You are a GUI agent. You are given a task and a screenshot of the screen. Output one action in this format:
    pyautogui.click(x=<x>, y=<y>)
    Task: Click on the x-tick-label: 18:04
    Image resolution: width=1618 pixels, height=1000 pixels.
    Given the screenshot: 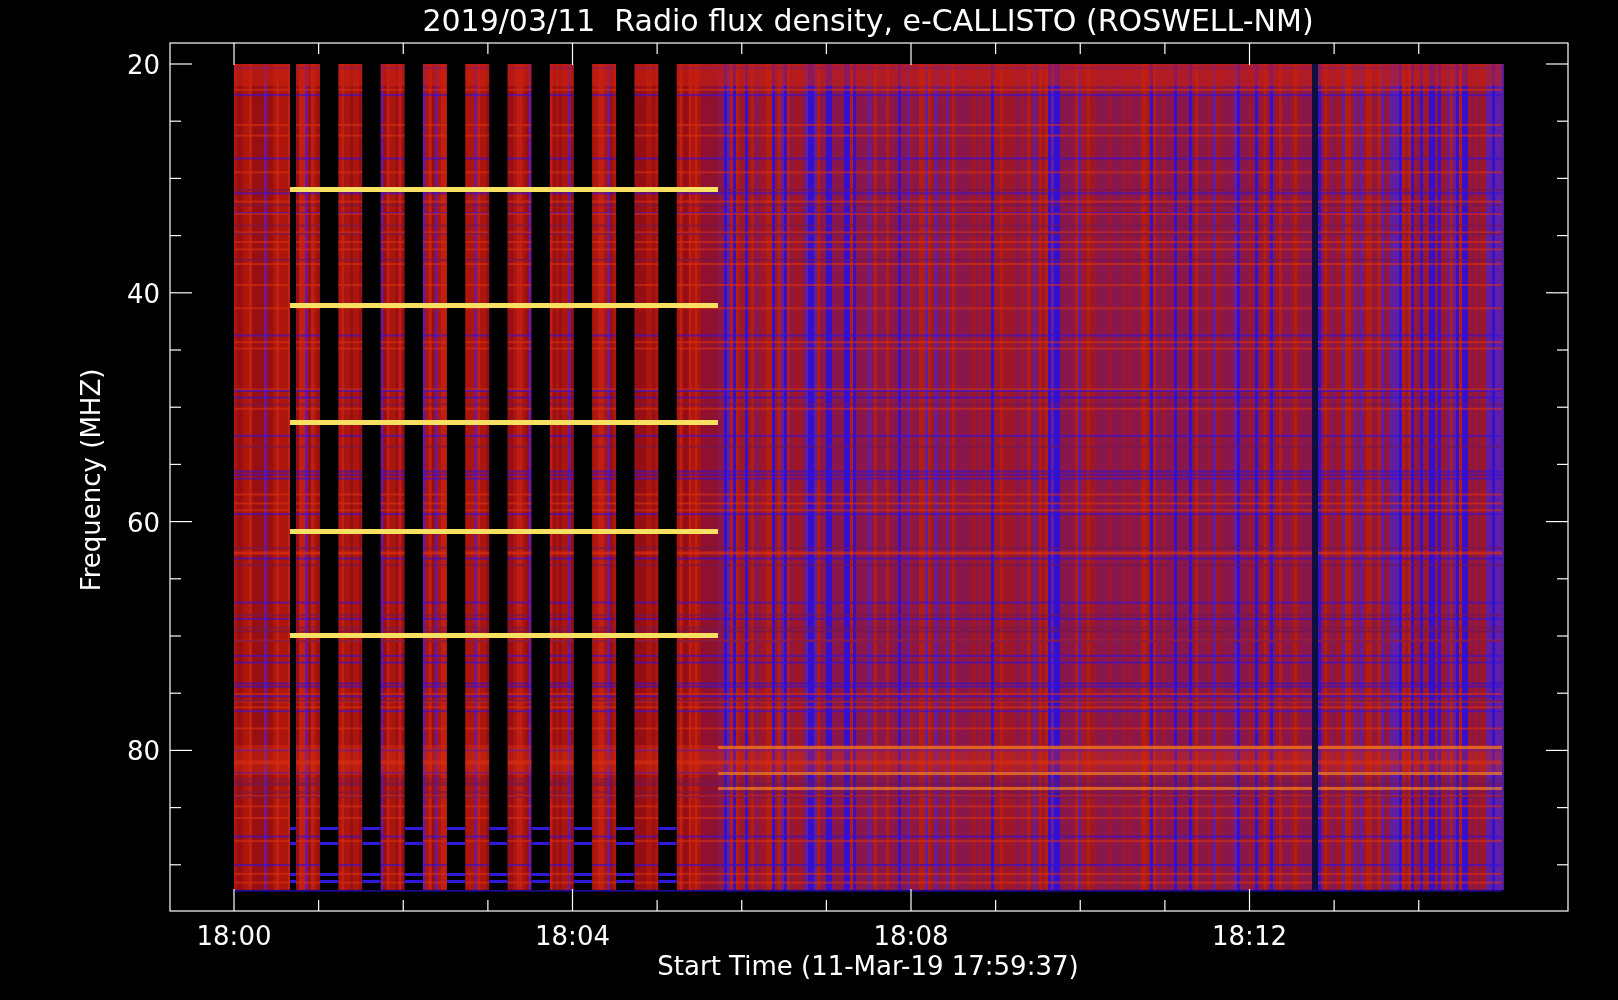 What is the action you would take?
    pyautogui.click(x=572, y=936)
    